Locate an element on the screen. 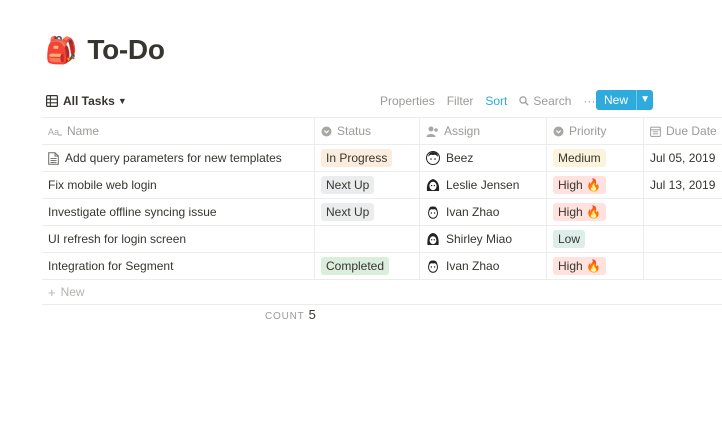 The width and height of the screenshot is (722, 427). task-name: UI refresh for login screen is located at coordinates (117, 239).